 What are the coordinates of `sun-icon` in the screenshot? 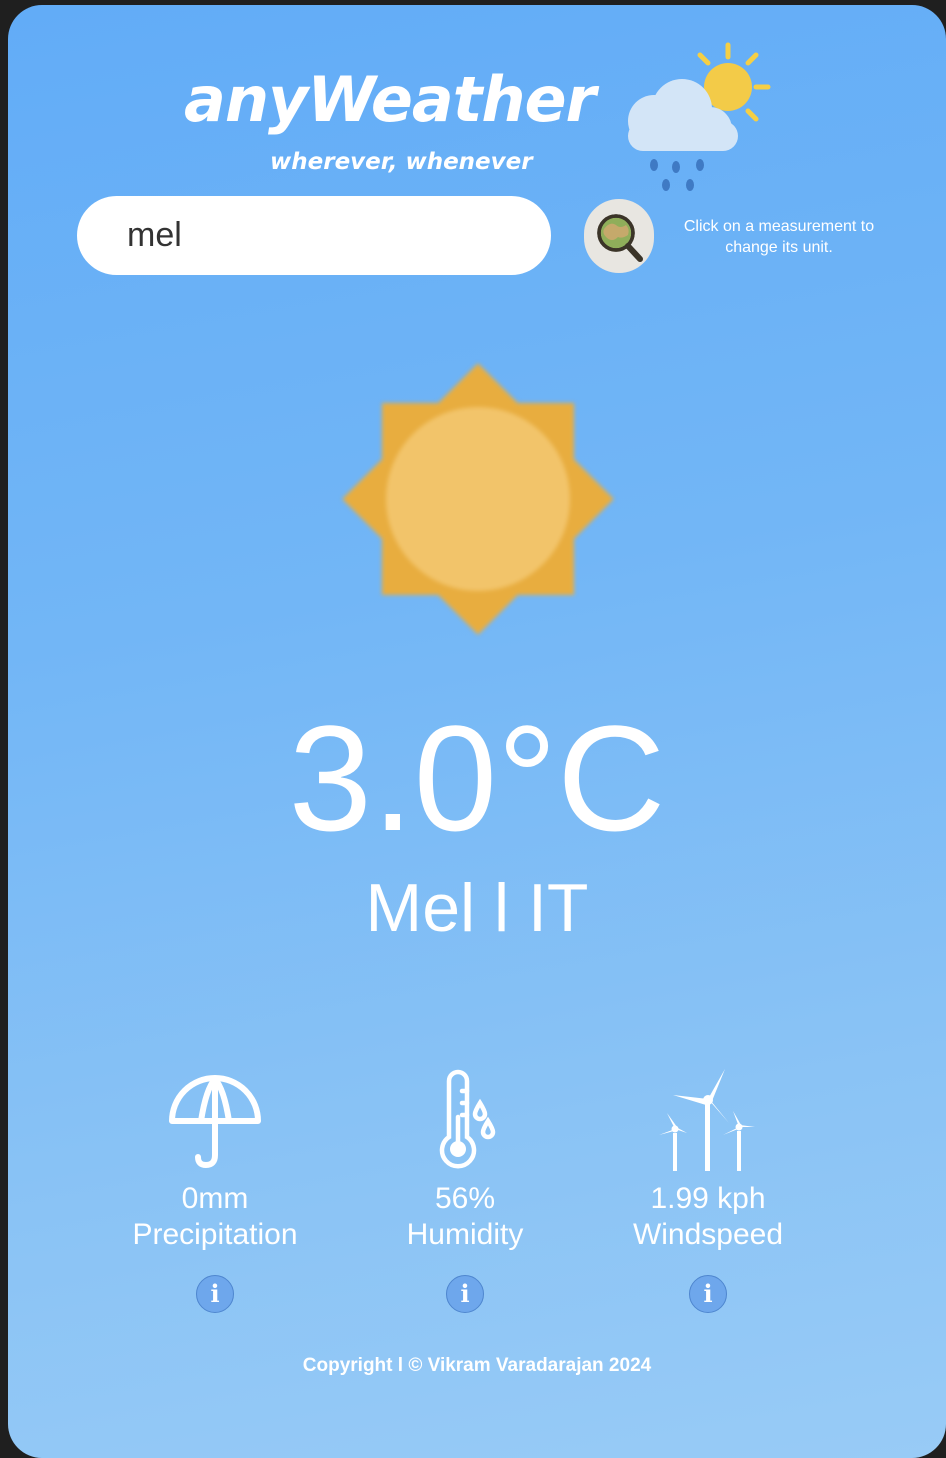 It's located at (478, 499).